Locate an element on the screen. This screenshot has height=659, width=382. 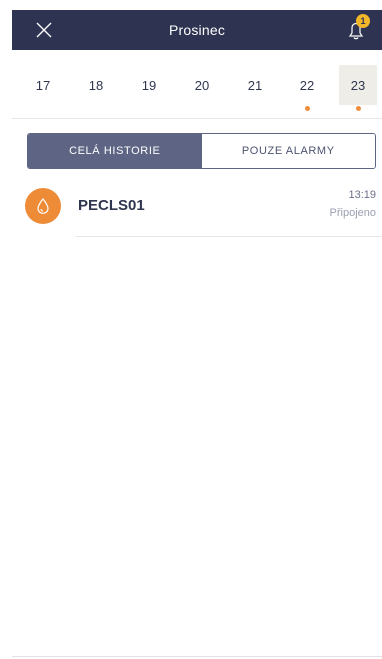
filter-all-history: CELÁ HISTORIE is located at coordinates (115, 151).